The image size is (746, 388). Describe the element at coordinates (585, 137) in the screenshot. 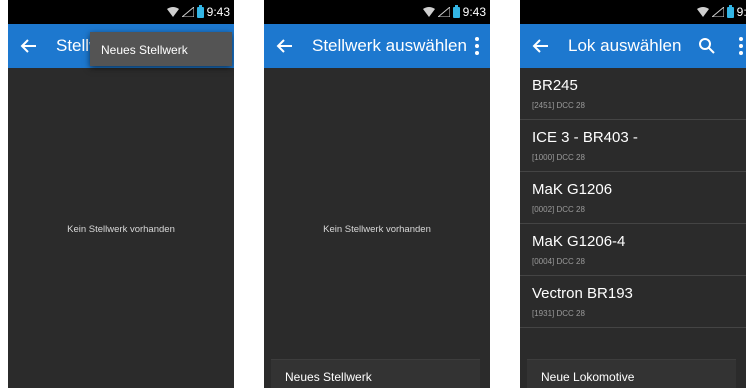

I see `lok-name: ICE 3 - BR403 -` at that location.